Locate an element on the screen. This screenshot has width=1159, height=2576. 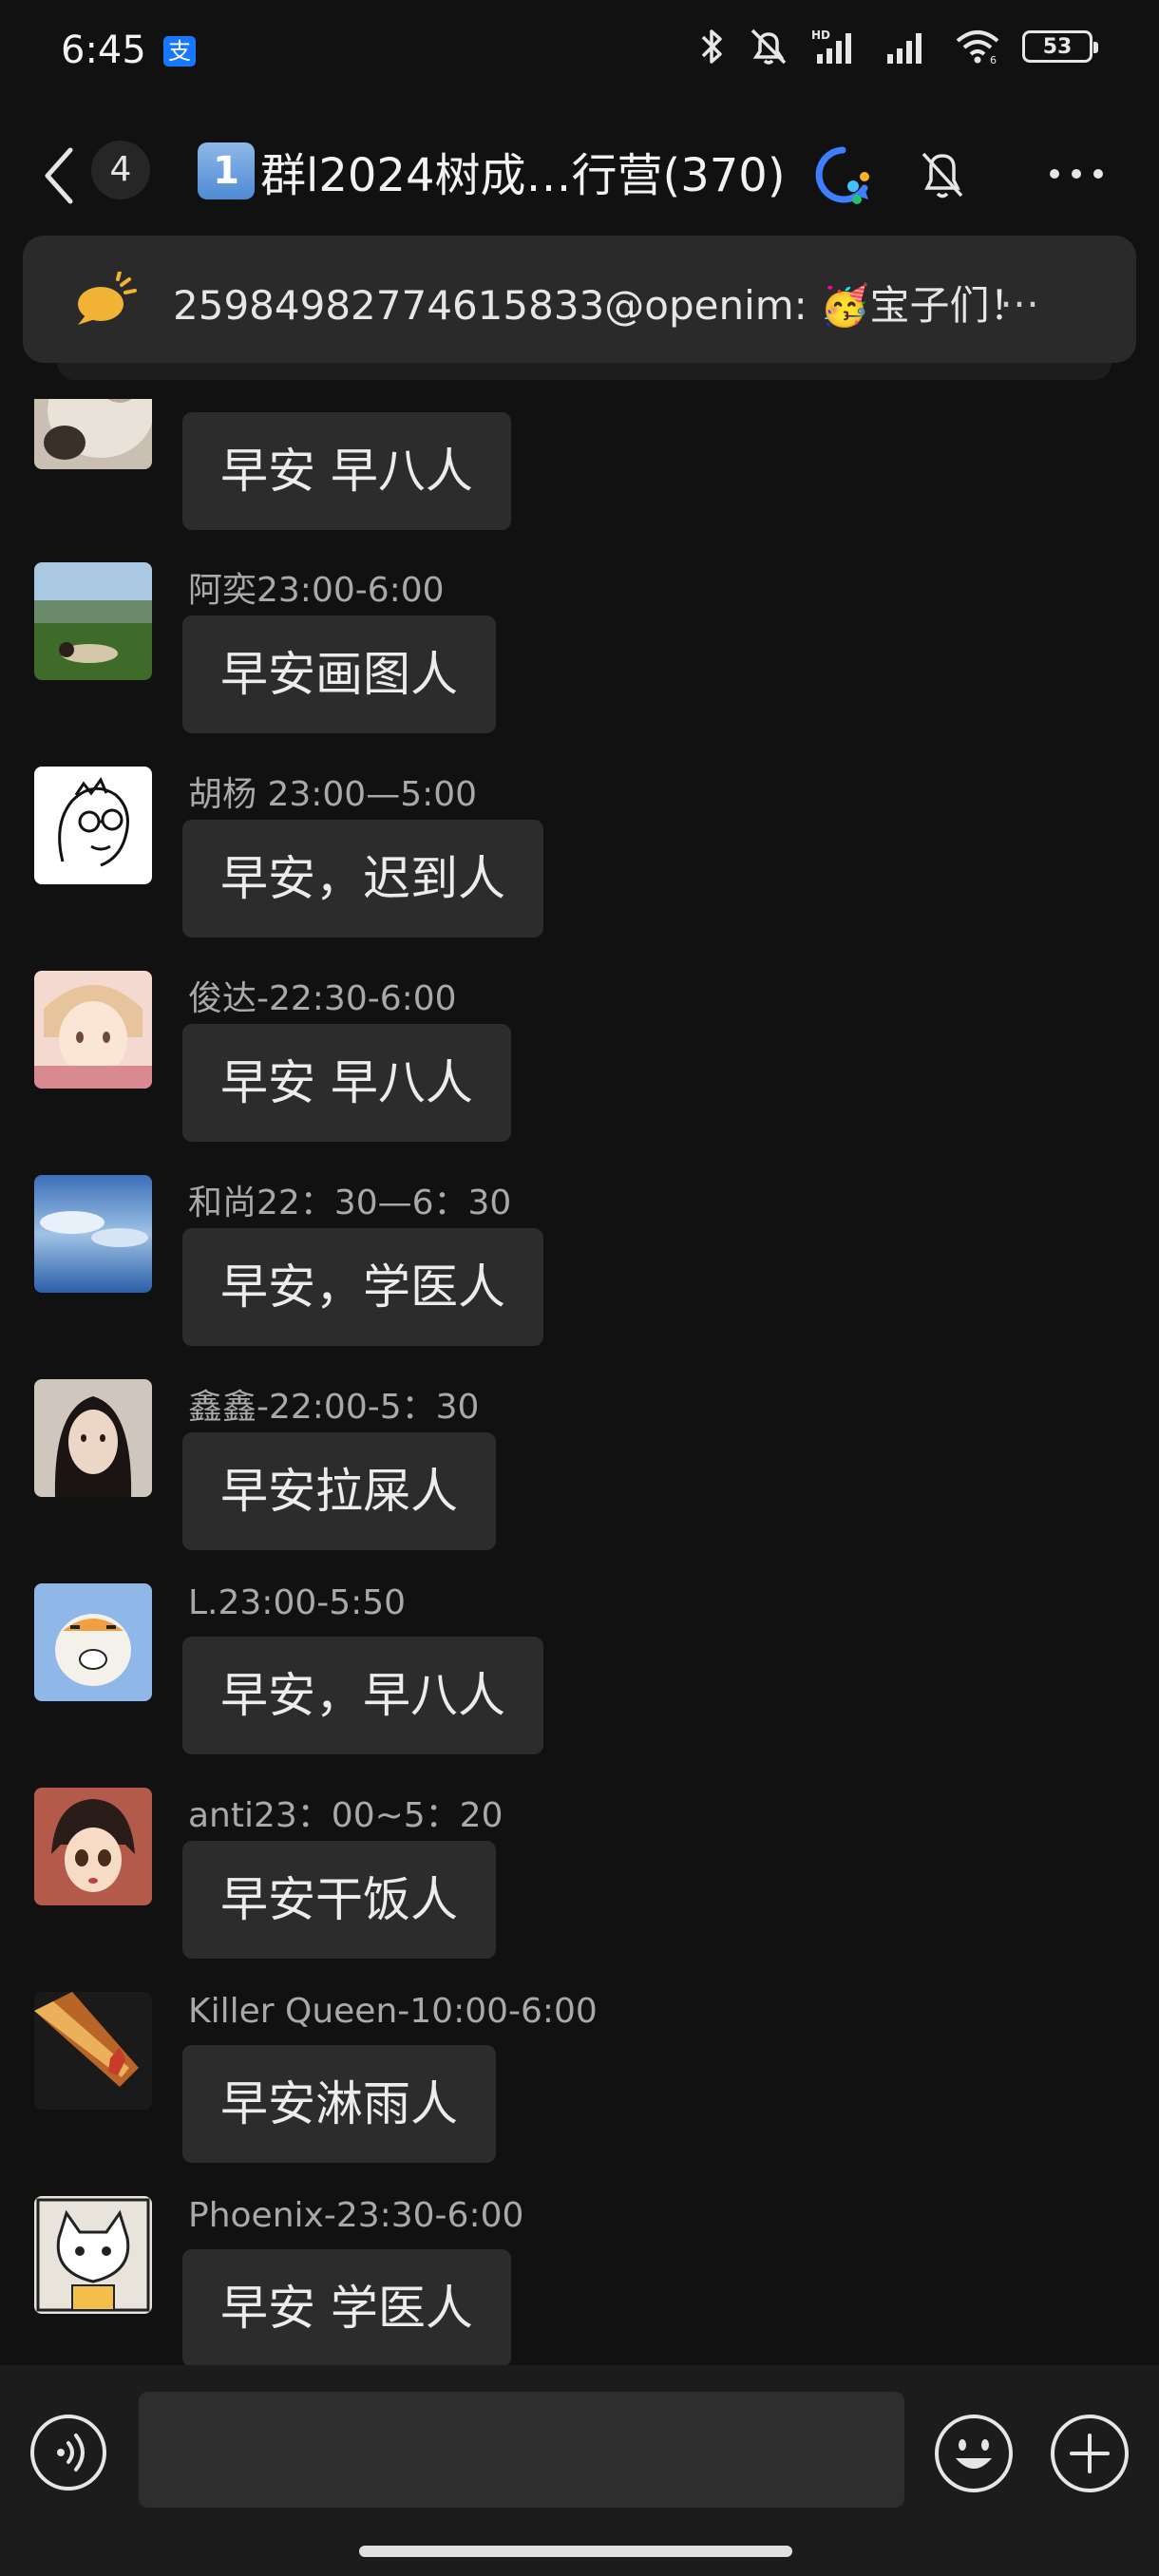
status-time: 6:45 is located at coordinates (103, 50).